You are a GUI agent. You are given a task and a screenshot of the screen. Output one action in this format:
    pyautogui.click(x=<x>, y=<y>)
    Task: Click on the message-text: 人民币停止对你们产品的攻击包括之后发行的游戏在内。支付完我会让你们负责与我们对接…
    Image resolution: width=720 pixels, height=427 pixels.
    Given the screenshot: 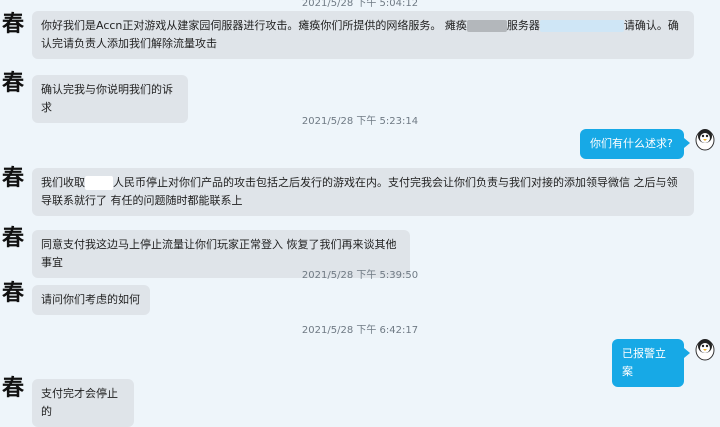 What is the action you would take?
    pyautogui.click(x=359, y=191)
    